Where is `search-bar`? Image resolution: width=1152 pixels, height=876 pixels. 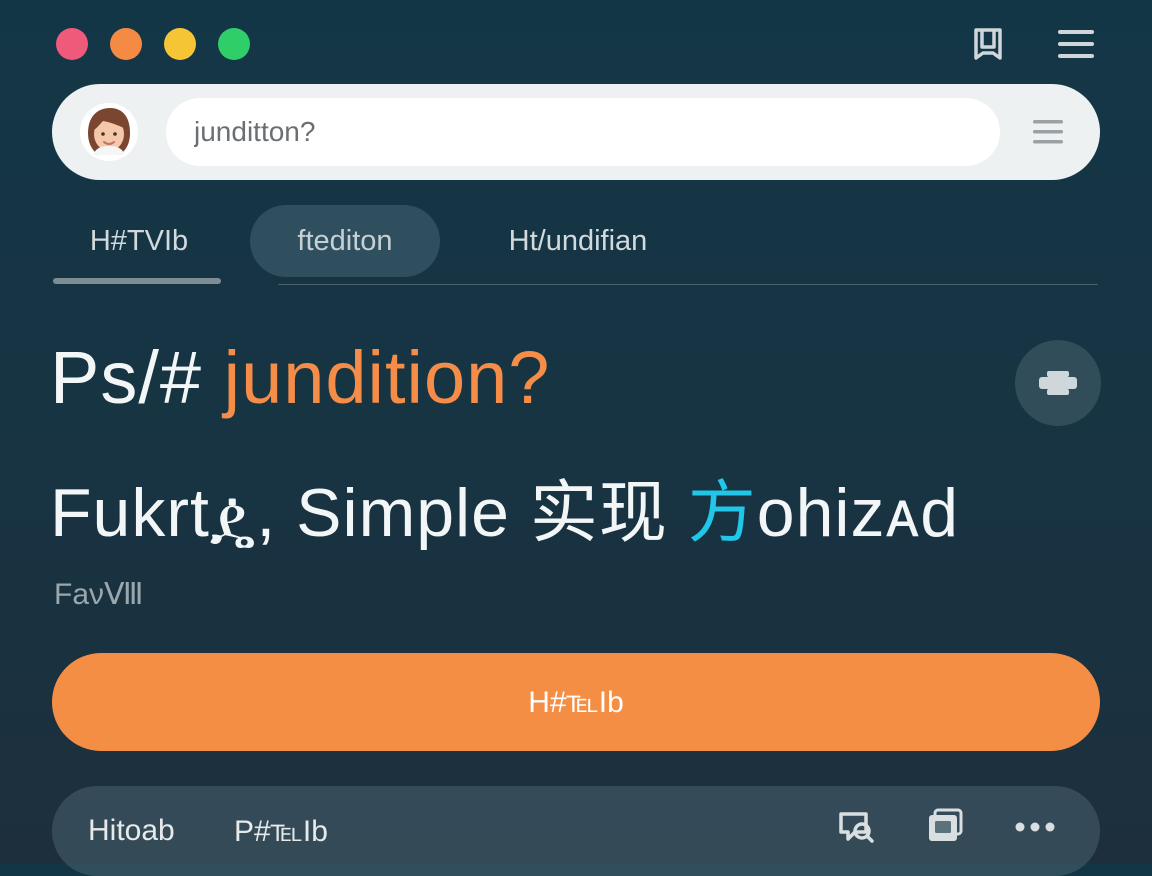
search-bar is located at coordinates (576, 132).